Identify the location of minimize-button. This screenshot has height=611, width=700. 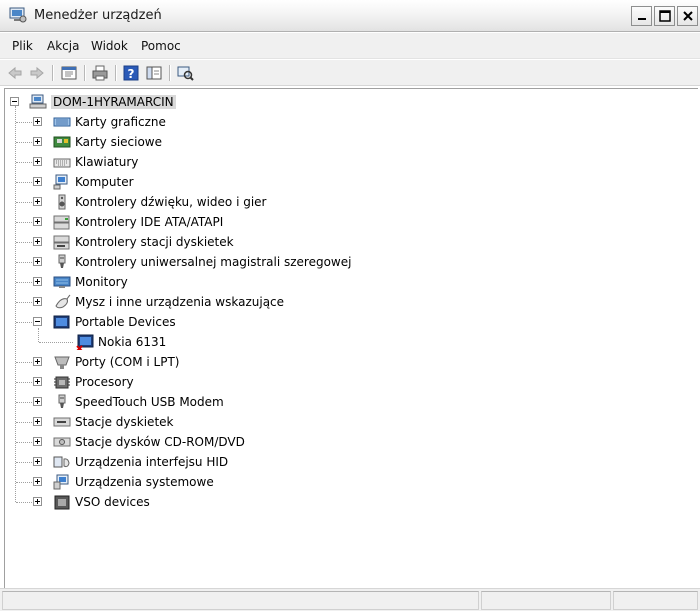
(641, 16).